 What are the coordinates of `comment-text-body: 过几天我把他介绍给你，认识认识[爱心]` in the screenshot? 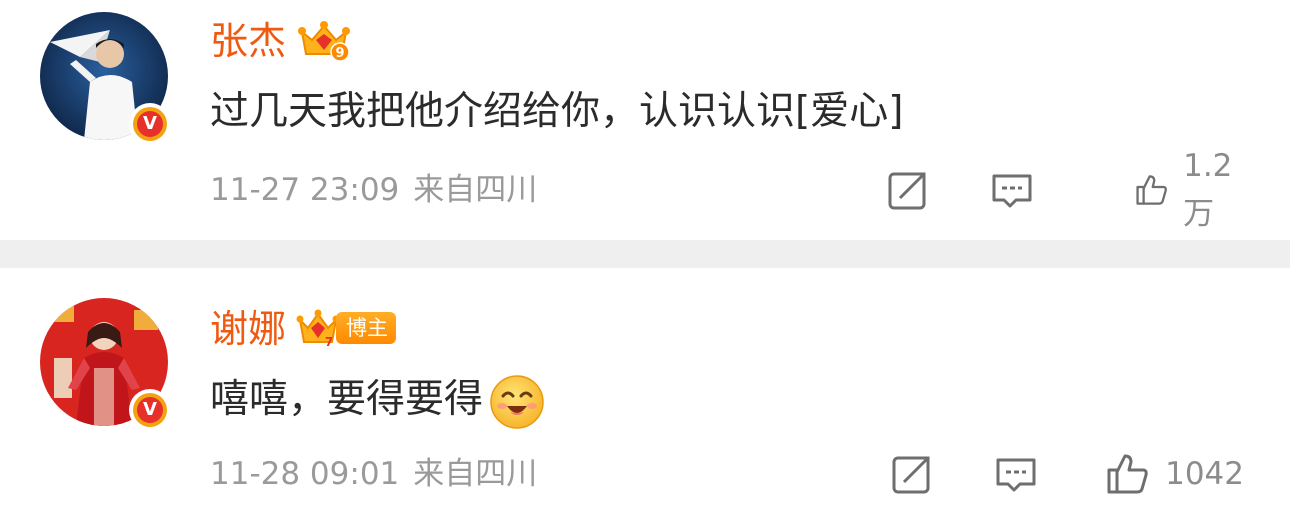 It's located at (557, 111).